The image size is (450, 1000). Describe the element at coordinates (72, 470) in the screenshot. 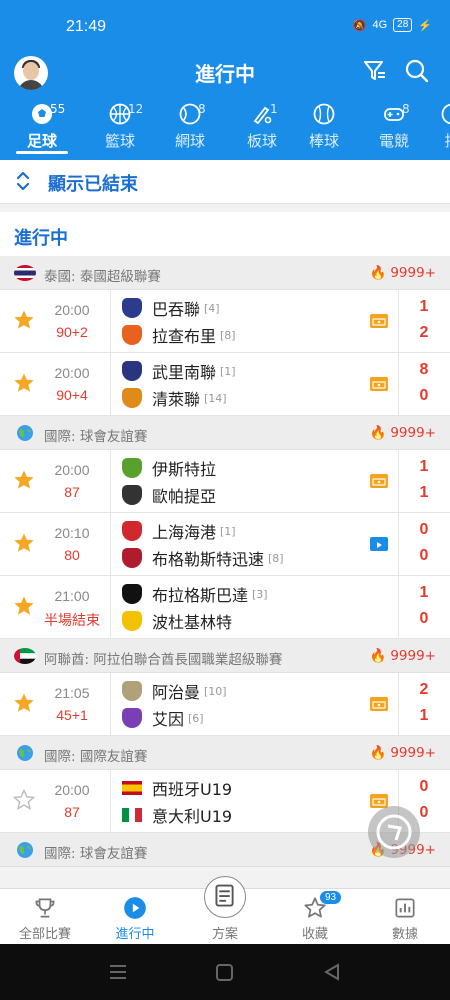

I see `kickoff-time: 20:00` at that location.